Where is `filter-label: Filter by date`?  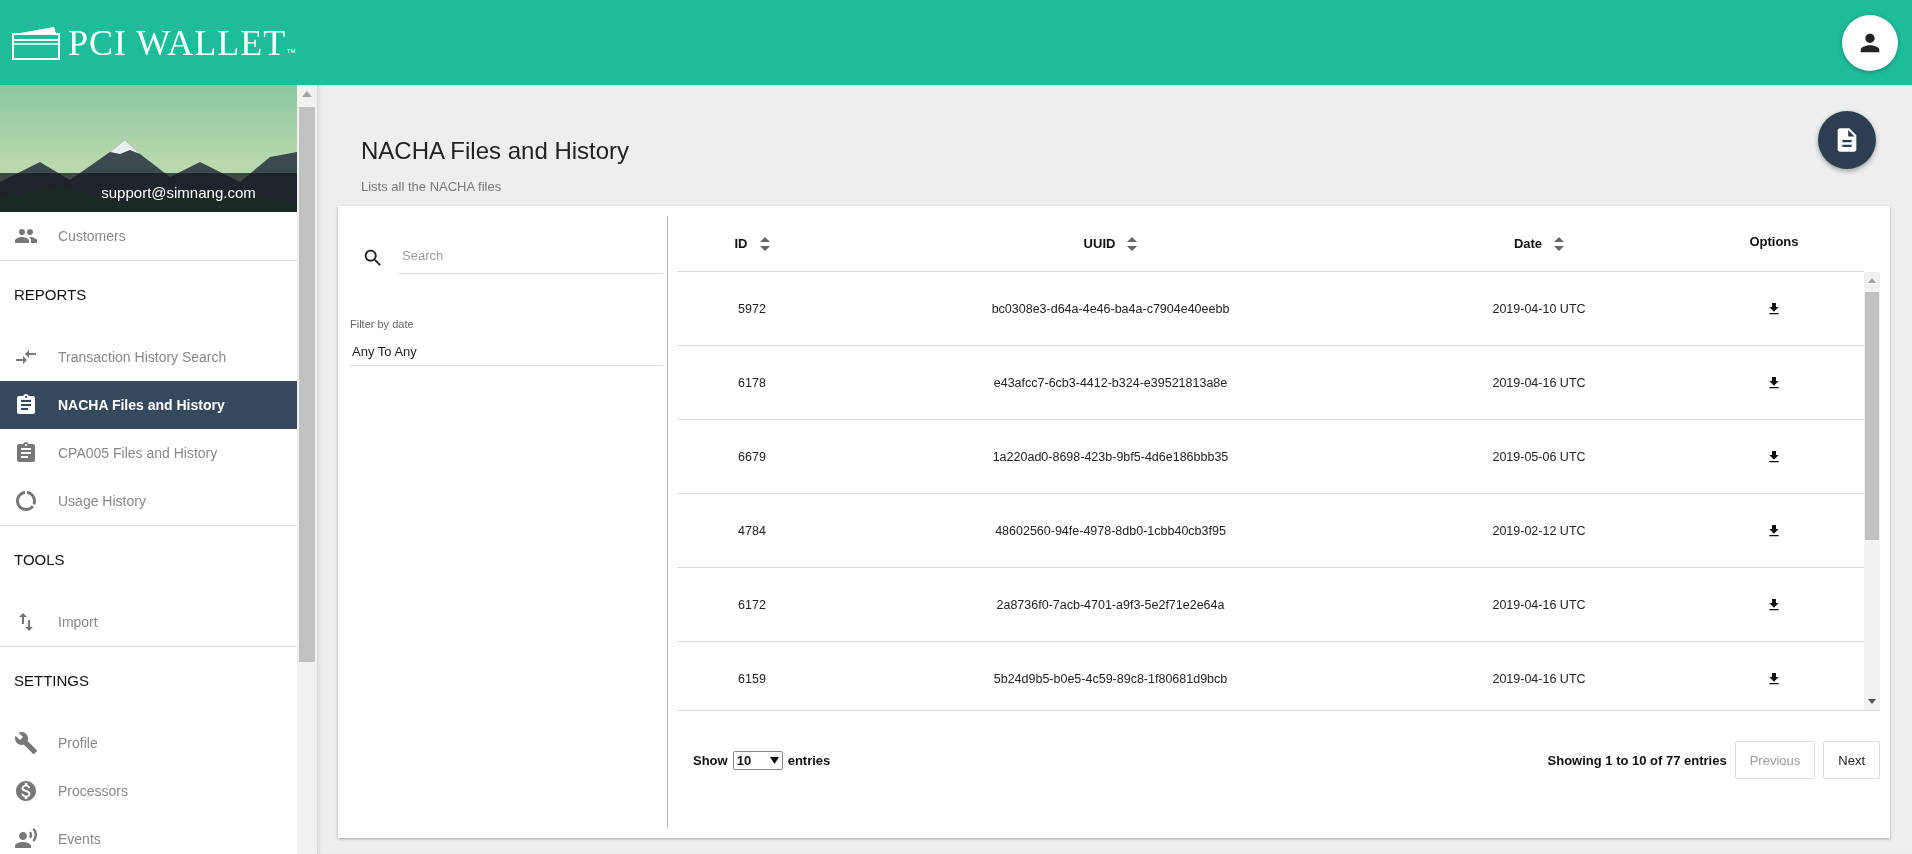
filter-label: Filter by date is located at coordinates (382, 324).